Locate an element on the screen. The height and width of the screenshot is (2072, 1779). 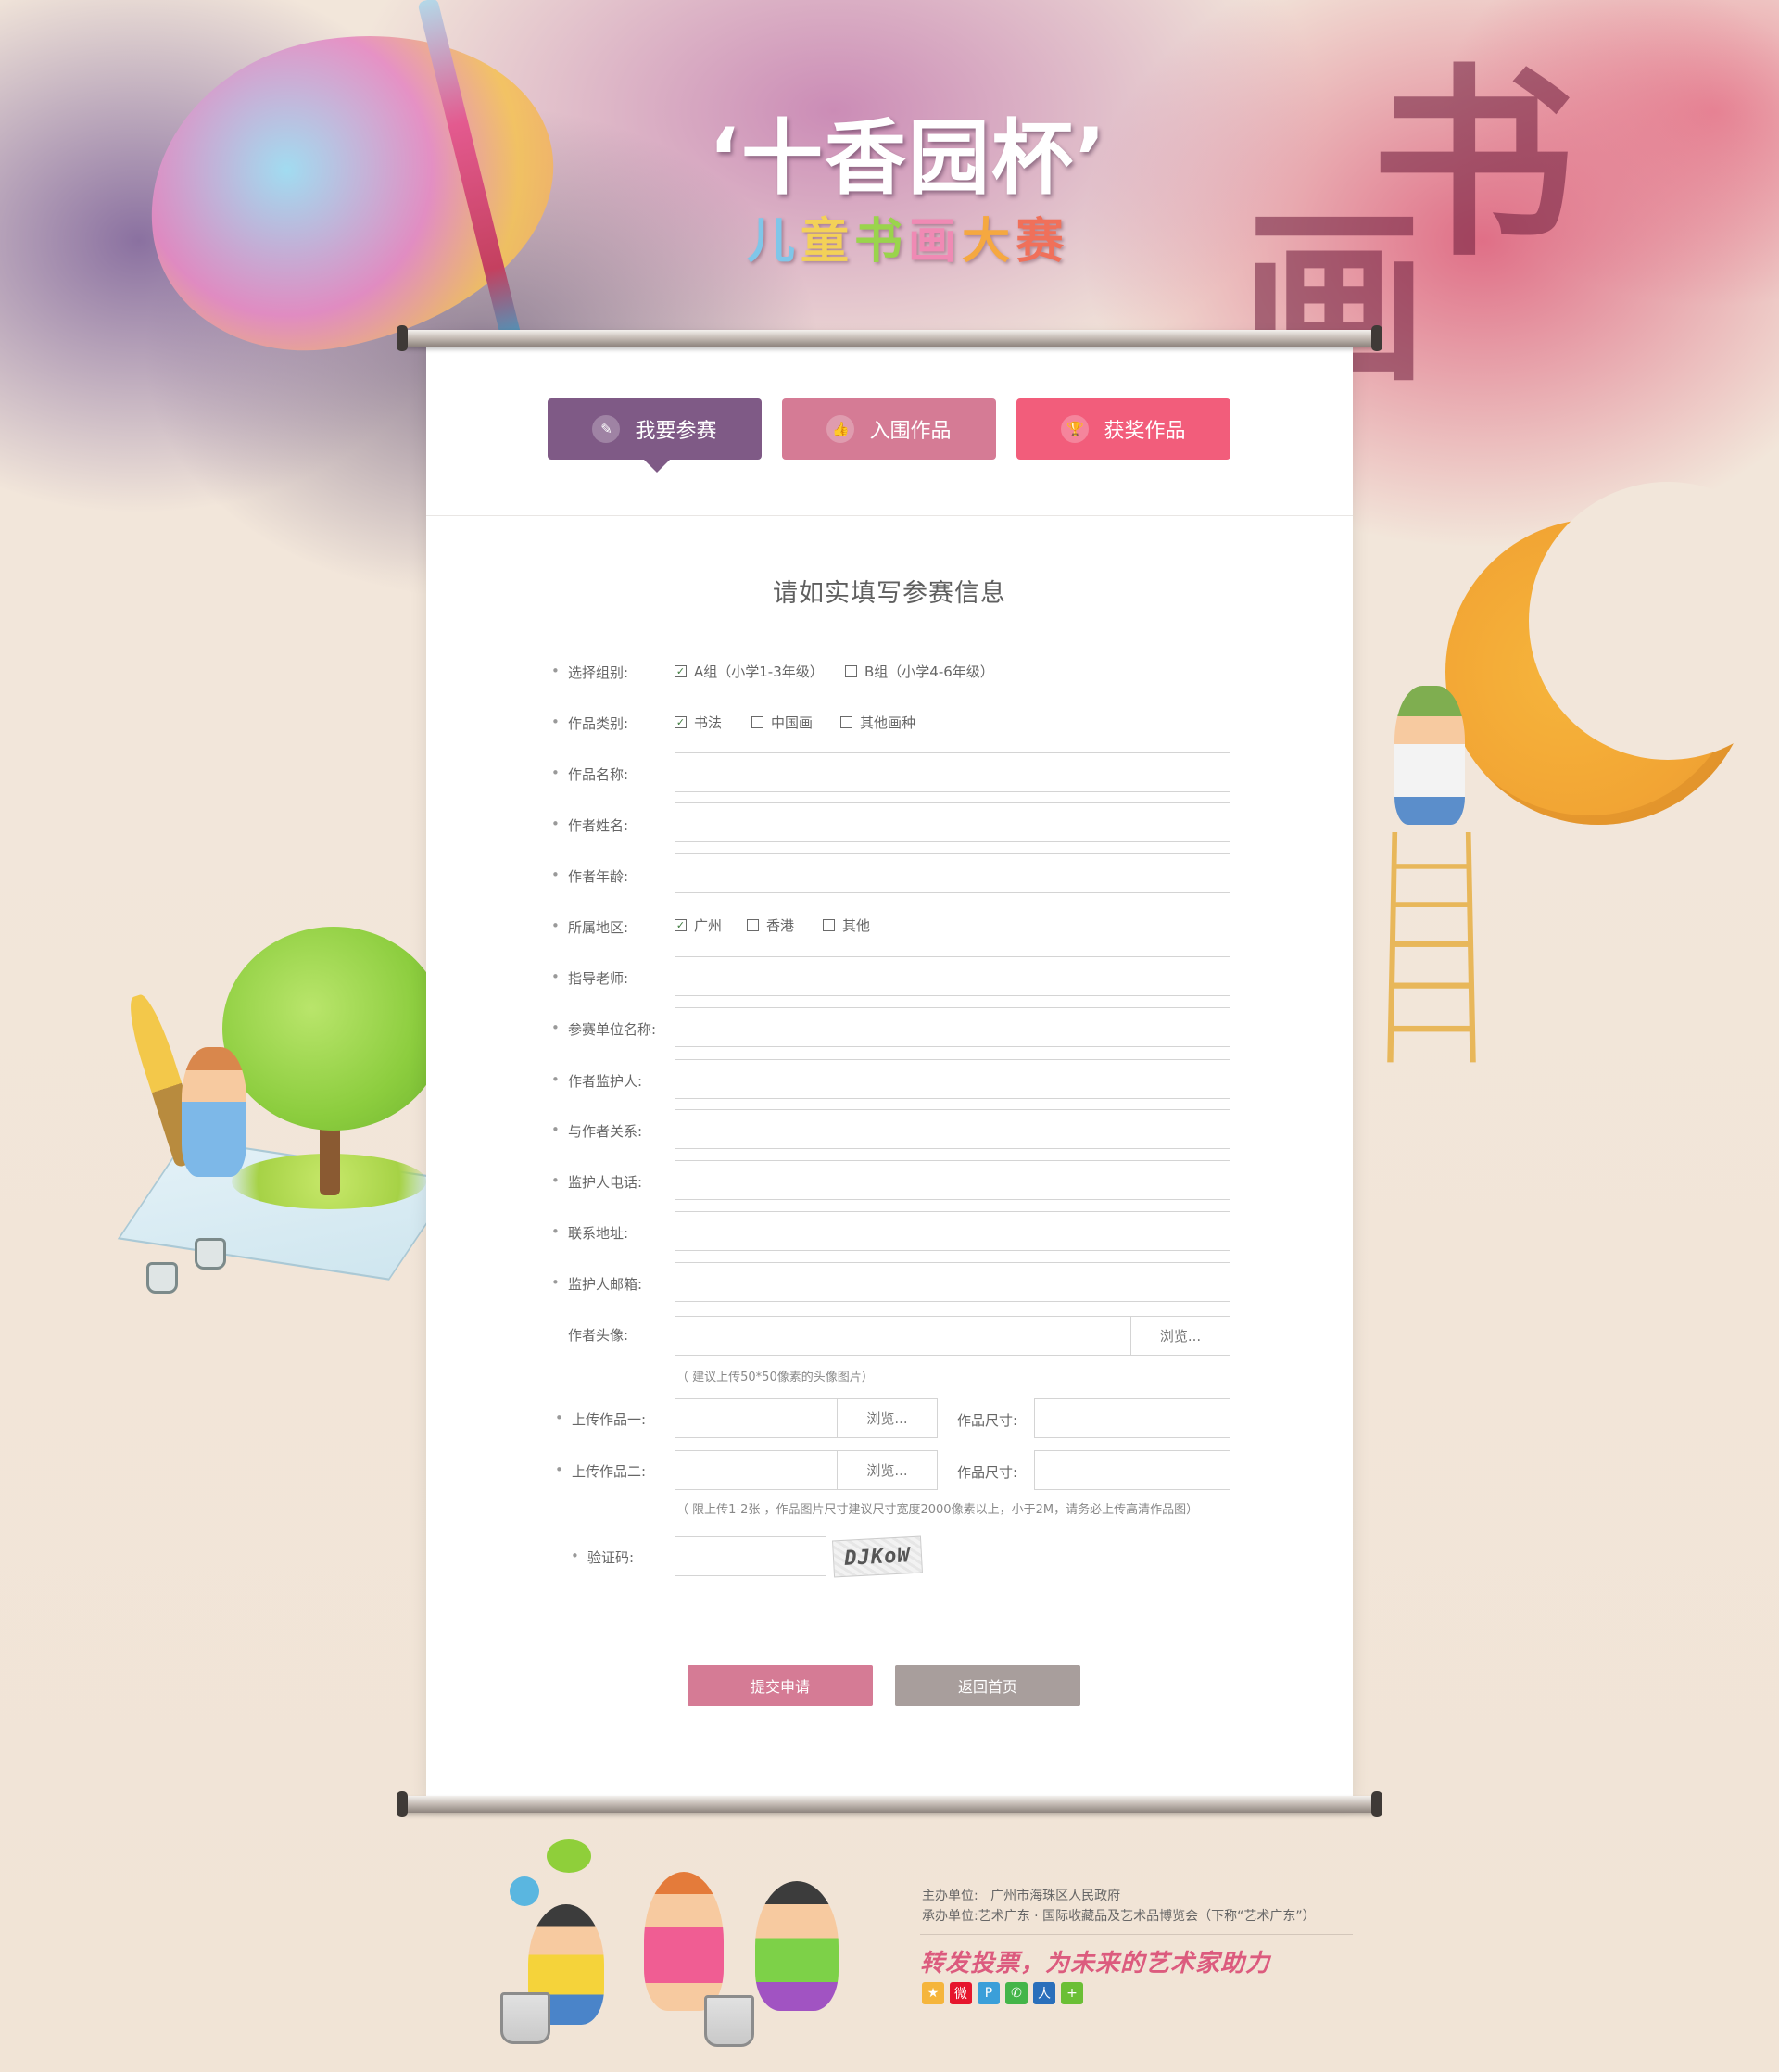
footer-divider is located at coordinates (1136, 1934).